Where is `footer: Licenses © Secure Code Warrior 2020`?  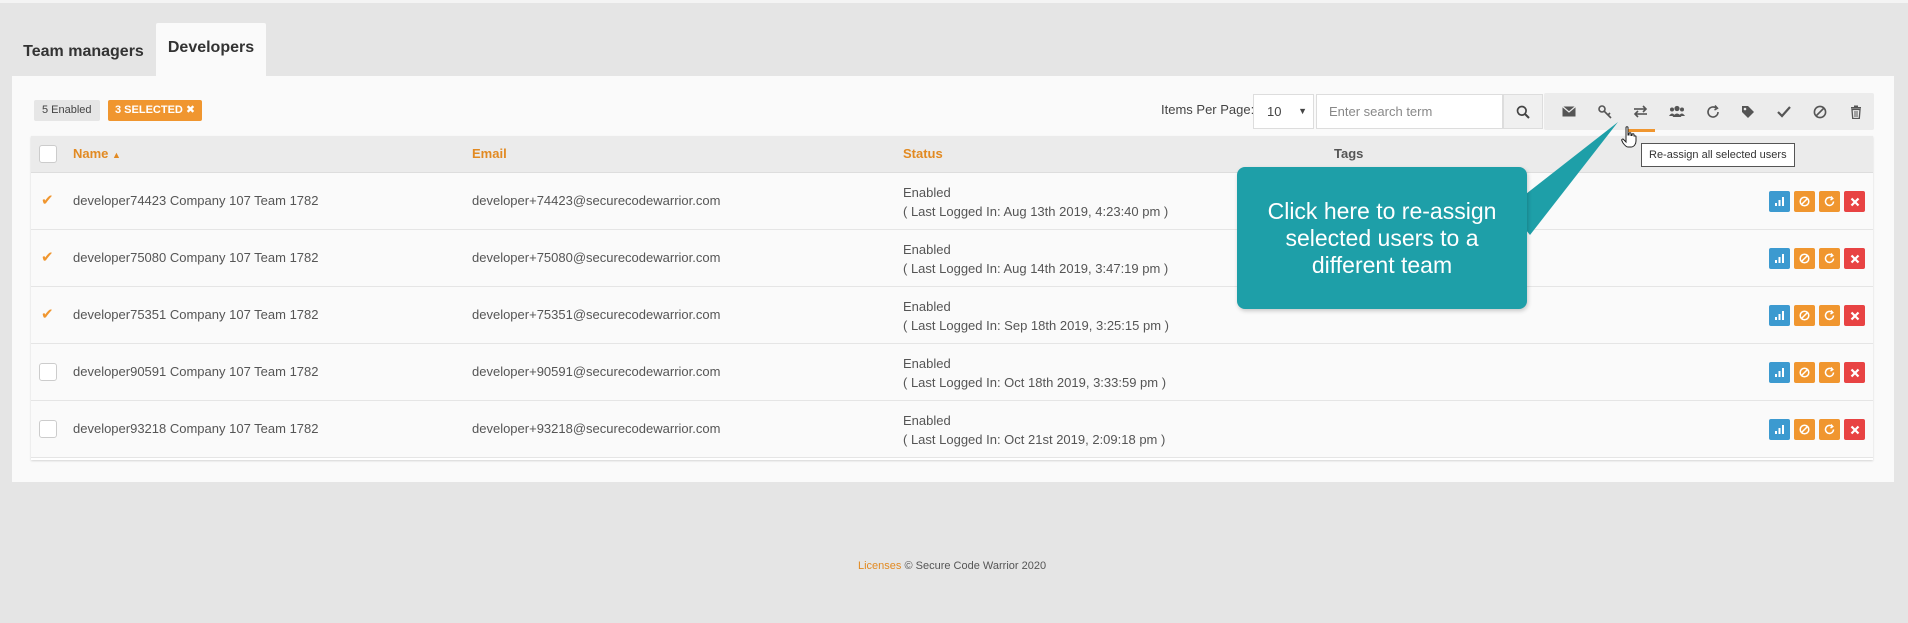 footer: Licenses © Secure Code Warrior 2020 is located at coordinates (952, 566).